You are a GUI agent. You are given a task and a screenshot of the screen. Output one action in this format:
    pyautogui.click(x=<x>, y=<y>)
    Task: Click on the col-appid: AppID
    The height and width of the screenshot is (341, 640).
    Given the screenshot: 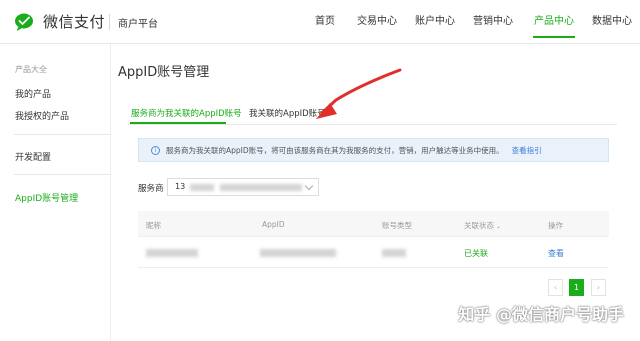 What is the action you would take?
    pyautogui.click(x=273, y=224)
    